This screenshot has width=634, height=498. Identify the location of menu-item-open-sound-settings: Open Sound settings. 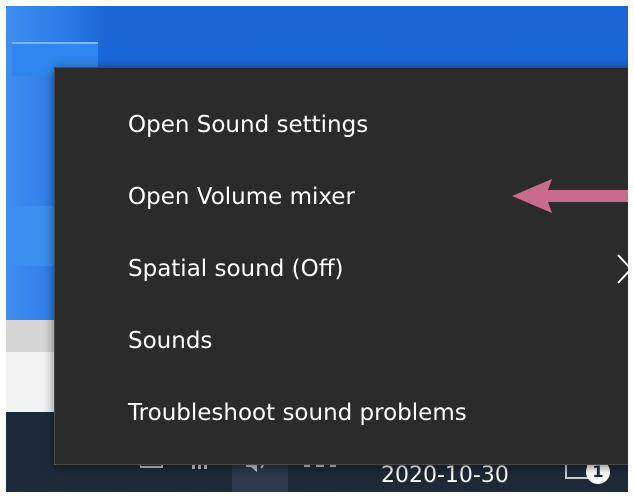
(344, 125).